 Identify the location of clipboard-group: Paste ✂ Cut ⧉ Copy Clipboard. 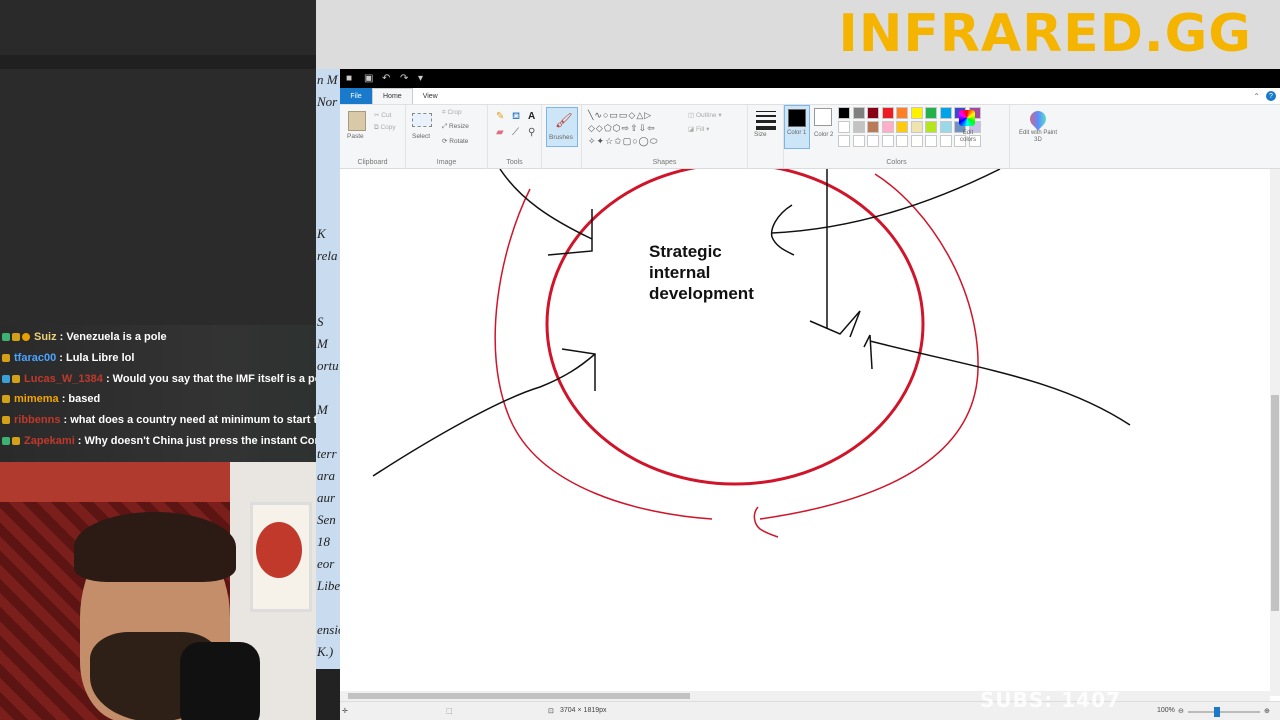
(373, 137).